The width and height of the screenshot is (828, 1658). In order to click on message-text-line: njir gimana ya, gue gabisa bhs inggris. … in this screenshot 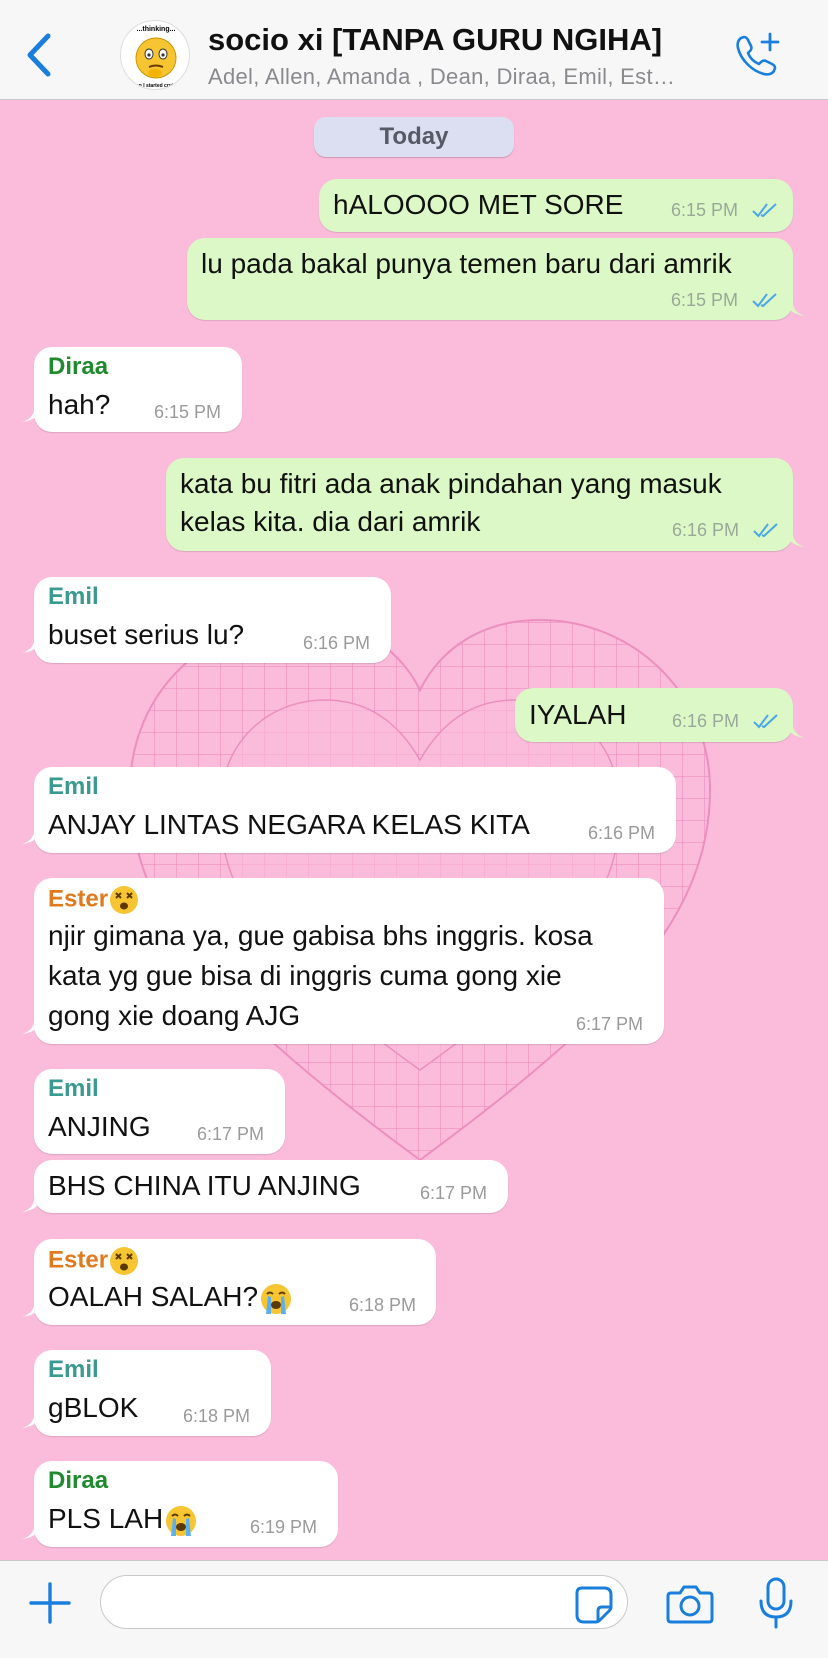, I will do `click(320, 935)`.